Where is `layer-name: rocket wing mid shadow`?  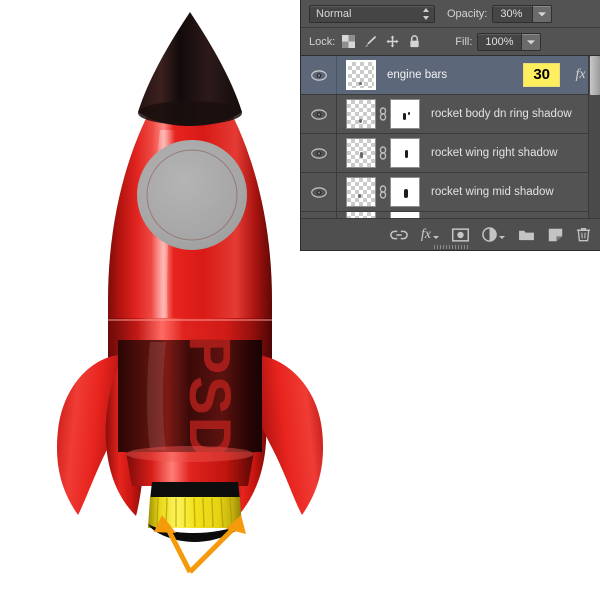
layer-name: rocket wing mid shadow is located at coordinates (510, 192).